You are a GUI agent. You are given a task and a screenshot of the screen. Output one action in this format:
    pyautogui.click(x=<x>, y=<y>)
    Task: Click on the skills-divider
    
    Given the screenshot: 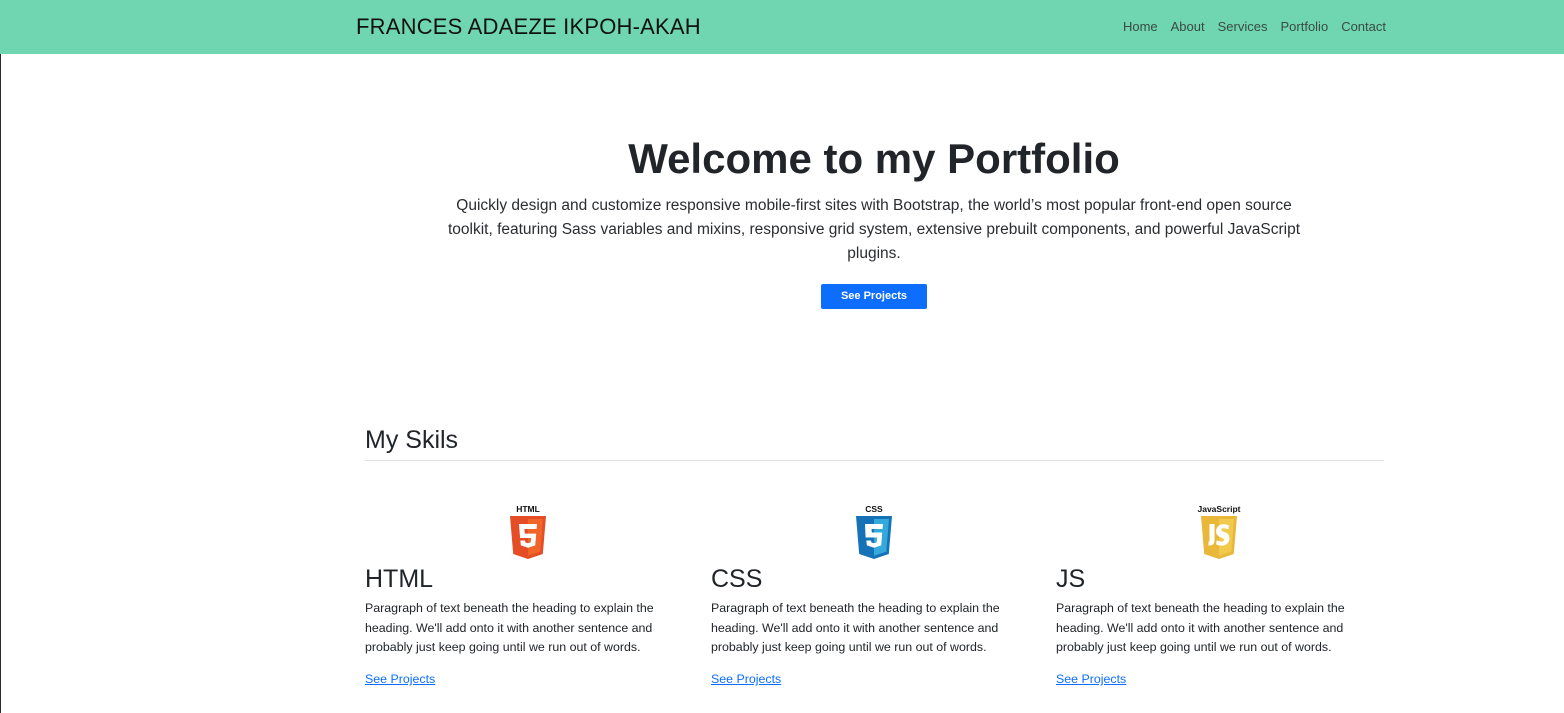 What is the action you would take?
    pyautogui.click(x=874, y=460)
    